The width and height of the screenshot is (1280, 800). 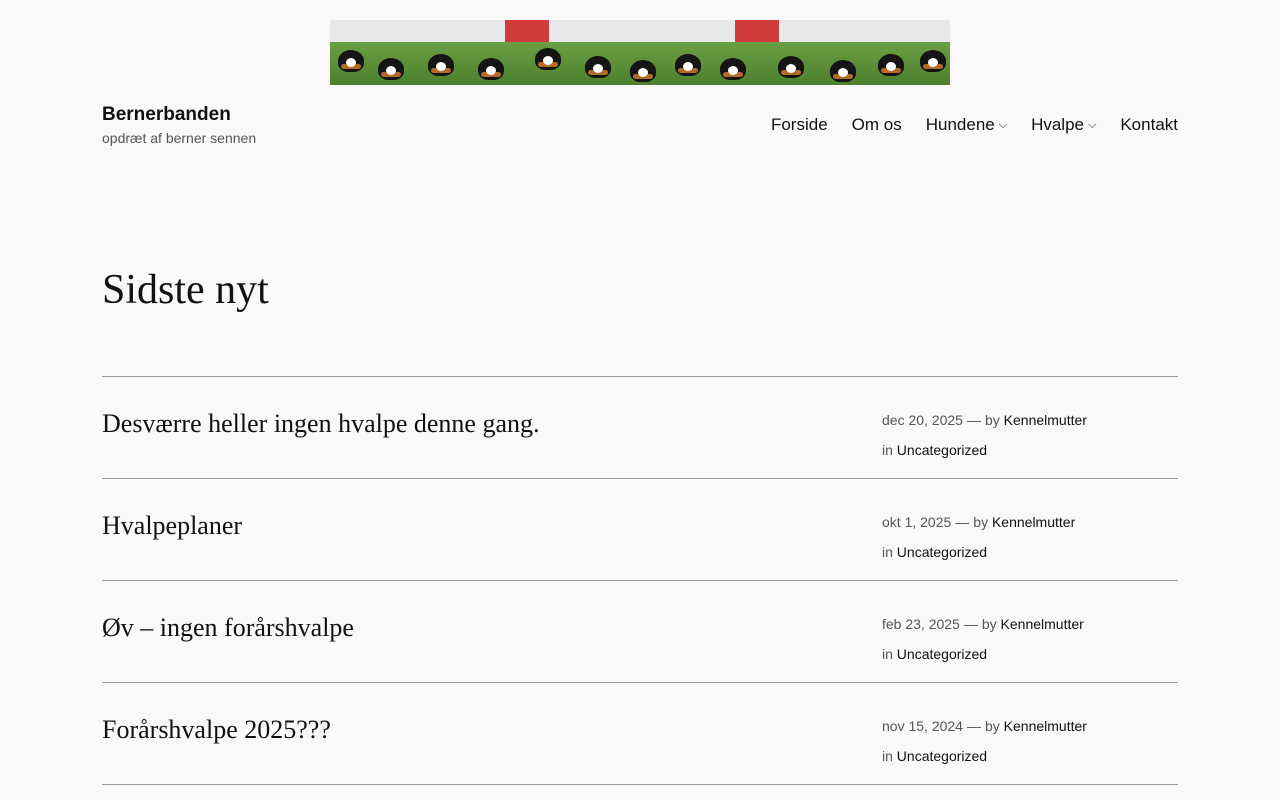 I want to click on nav-item-label: Forside, so click(x=799, y=124).